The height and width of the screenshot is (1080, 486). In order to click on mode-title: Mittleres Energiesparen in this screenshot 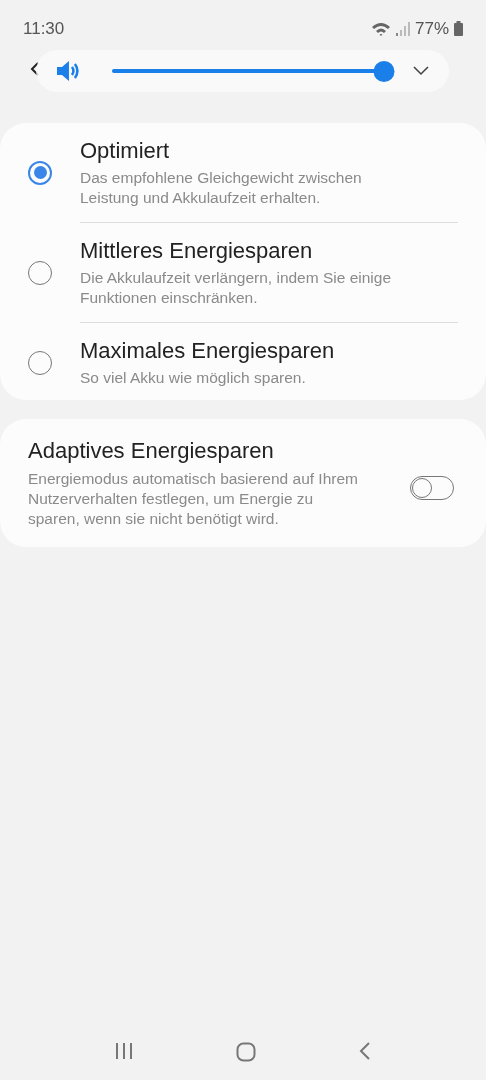, I will do `click(197, 251)`.